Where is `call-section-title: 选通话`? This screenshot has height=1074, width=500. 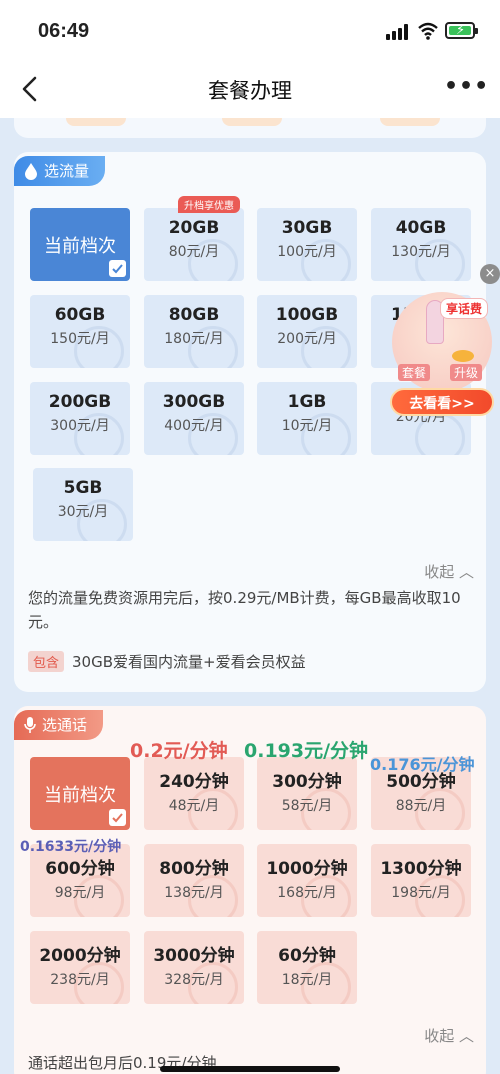 call-section-title: 选通话 is located at coordinates (65, 725).